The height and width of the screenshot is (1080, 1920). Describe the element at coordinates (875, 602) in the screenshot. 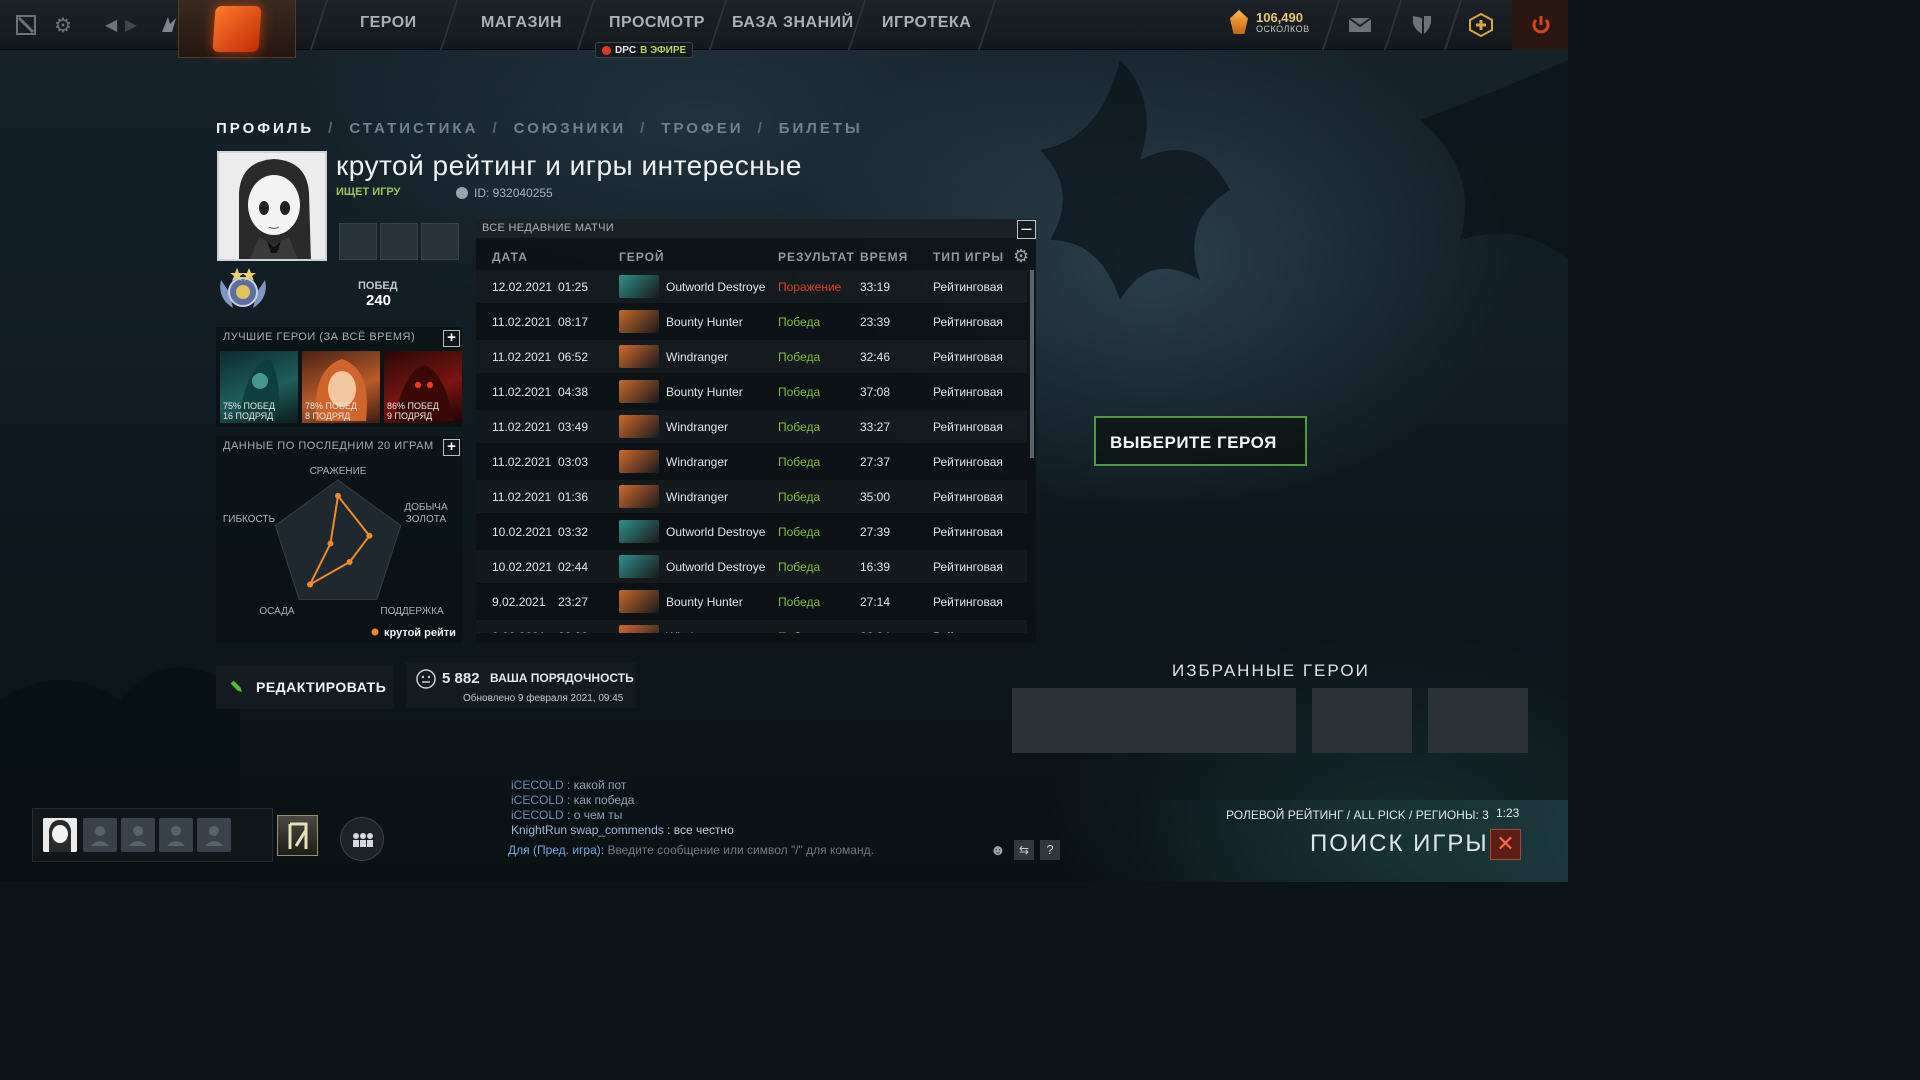

I see `match-duration: 27:14` at that location.